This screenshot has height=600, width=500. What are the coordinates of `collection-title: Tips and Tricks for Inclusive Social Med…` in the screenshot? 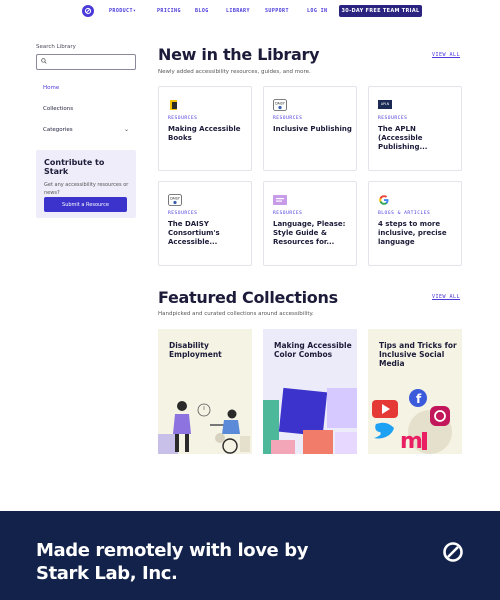 It's located at (418, 354).